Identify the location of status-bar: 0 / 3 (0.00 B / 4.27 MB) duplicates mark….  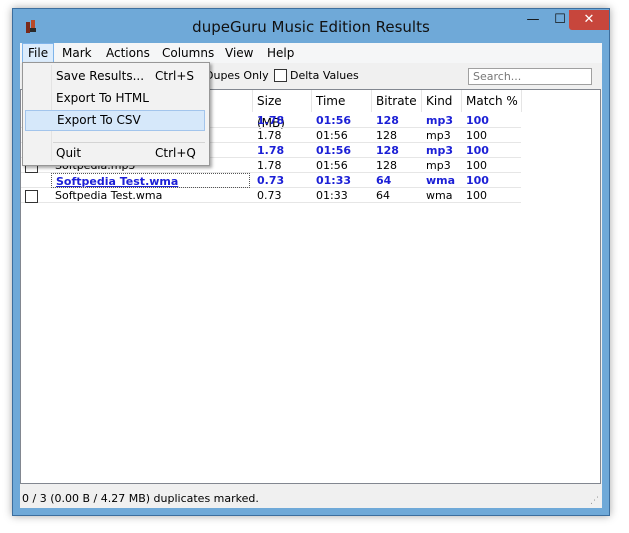
(140, 498).